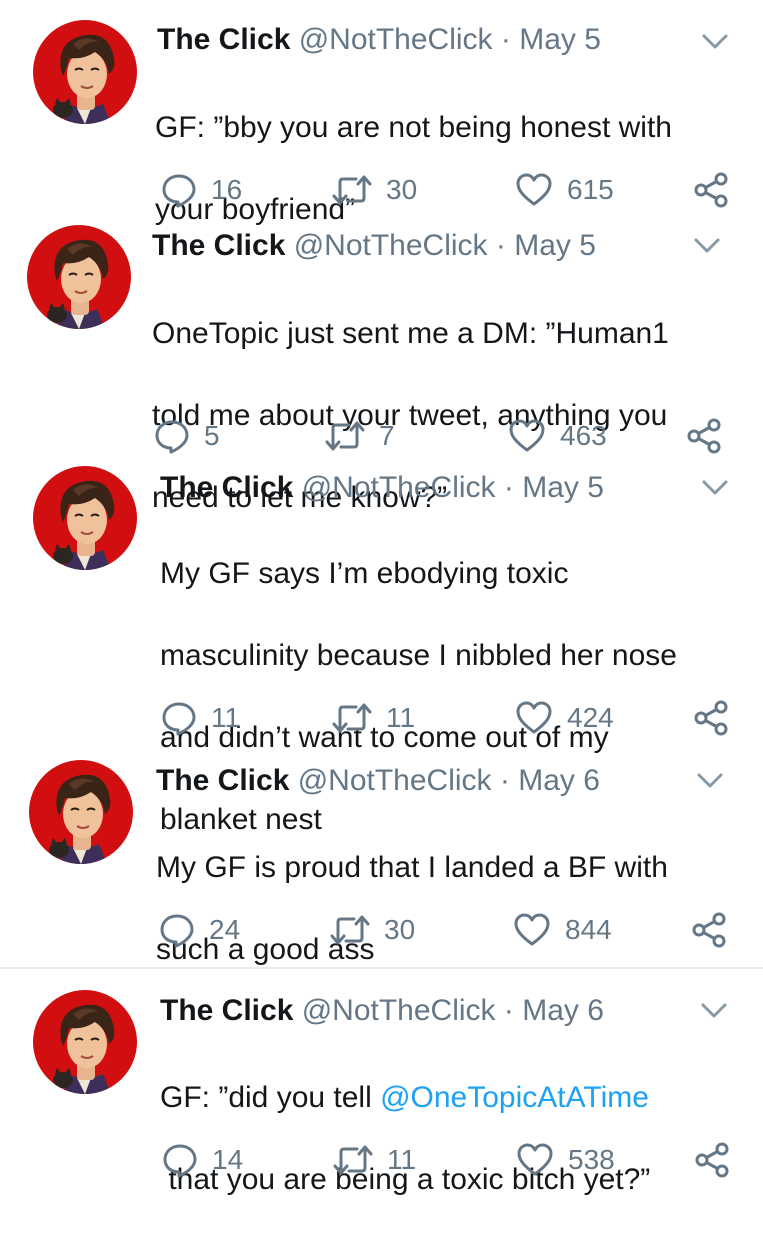 This screenshot has height=1241, width=763. I want to click on reply-count: 14, so click(228, 1159).